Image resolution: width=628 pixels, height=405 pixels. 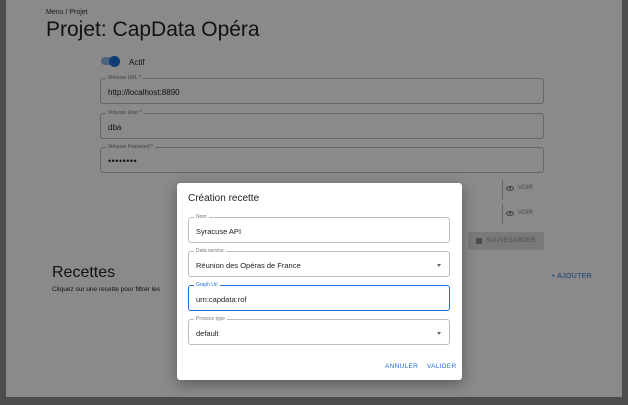 What do you see at coordinates (441, 366) in the screenshot?
I see `validate-button: VALIDER` at bounding box center [441, 366].